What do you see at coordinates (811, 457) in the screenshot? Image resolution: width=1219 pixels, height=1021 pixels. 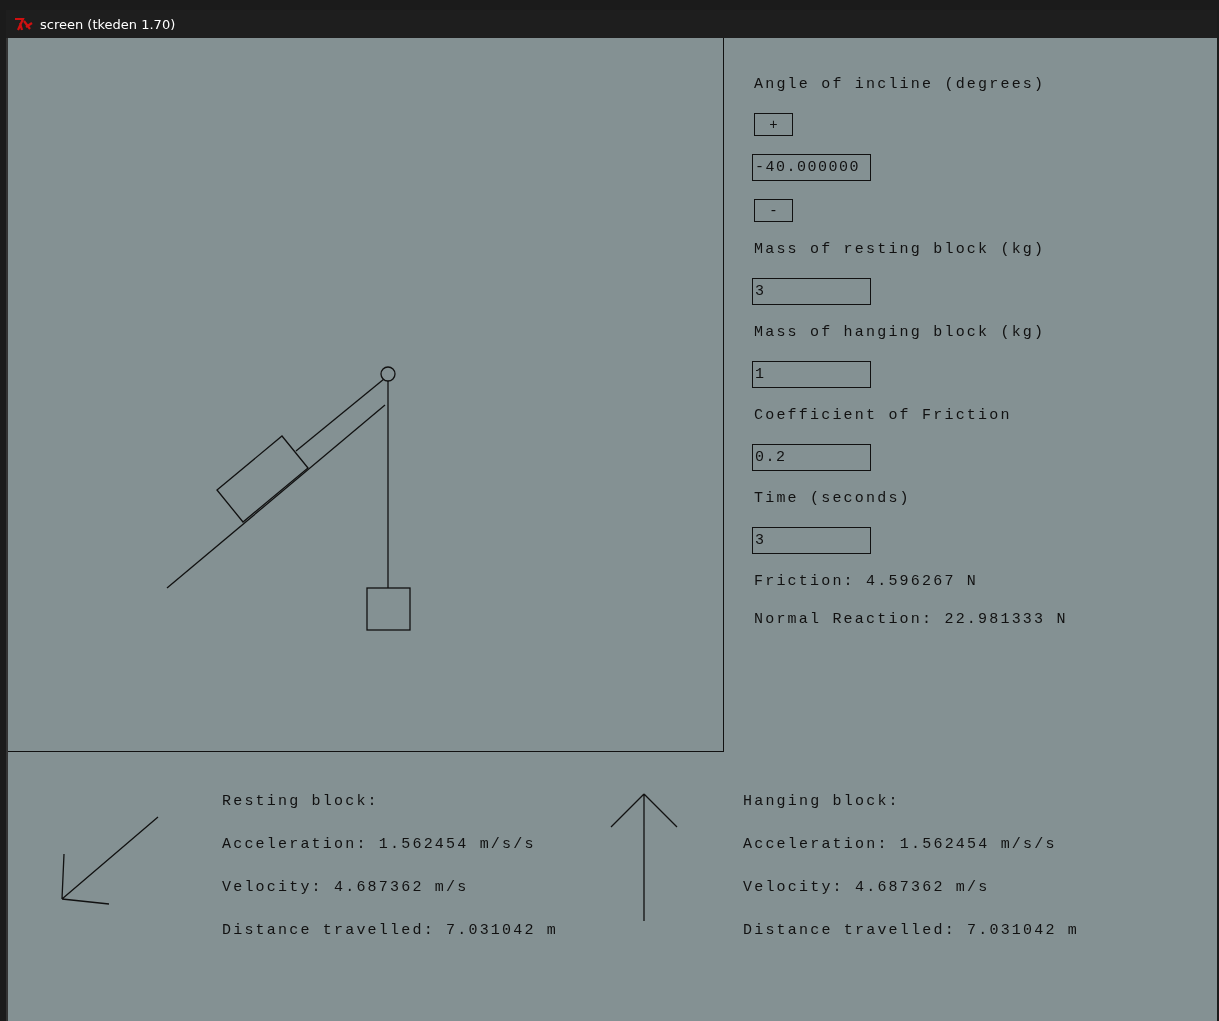 I see `input-field: 0.2` at bounding box center [811, 457].